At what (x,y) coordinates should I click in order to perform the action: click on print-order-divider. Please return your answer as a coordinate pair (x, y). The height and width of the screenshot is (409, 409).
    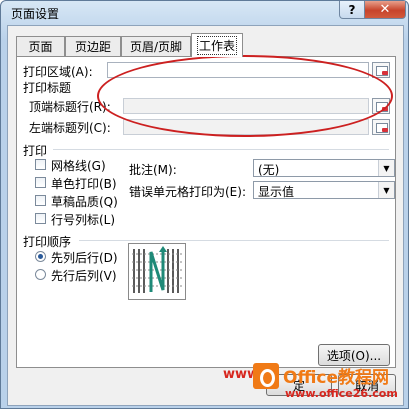
    Looking at the image, I should click on (234, 240).